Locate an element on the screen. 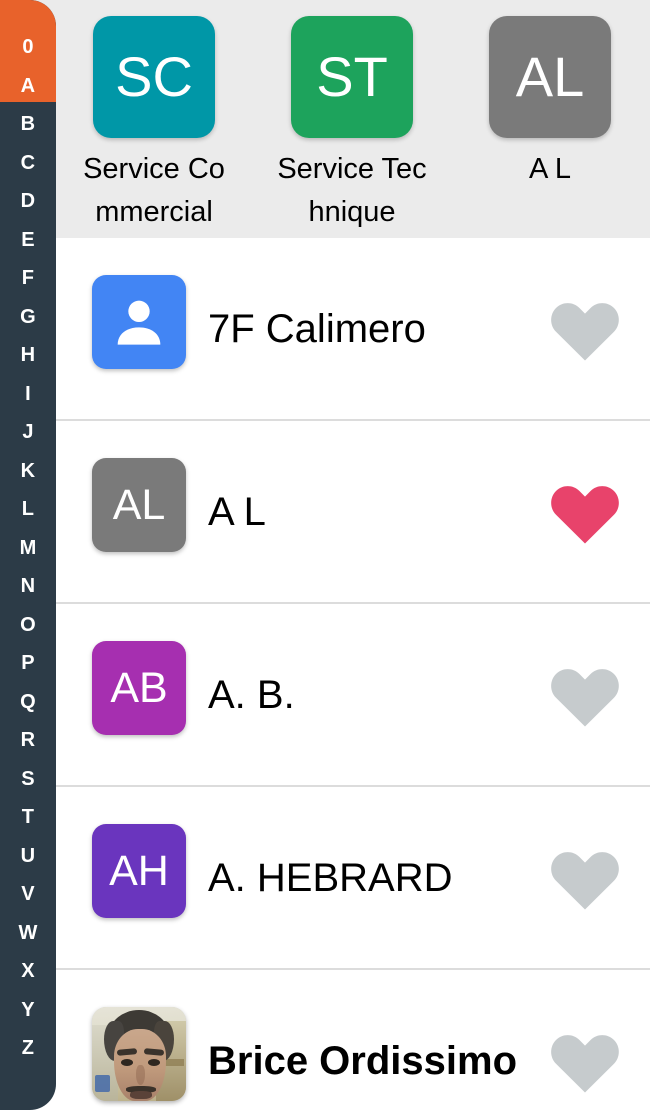 The image size is (650, 1110). alphabet-index-letter-j: J is located at coordinates (28, 432).